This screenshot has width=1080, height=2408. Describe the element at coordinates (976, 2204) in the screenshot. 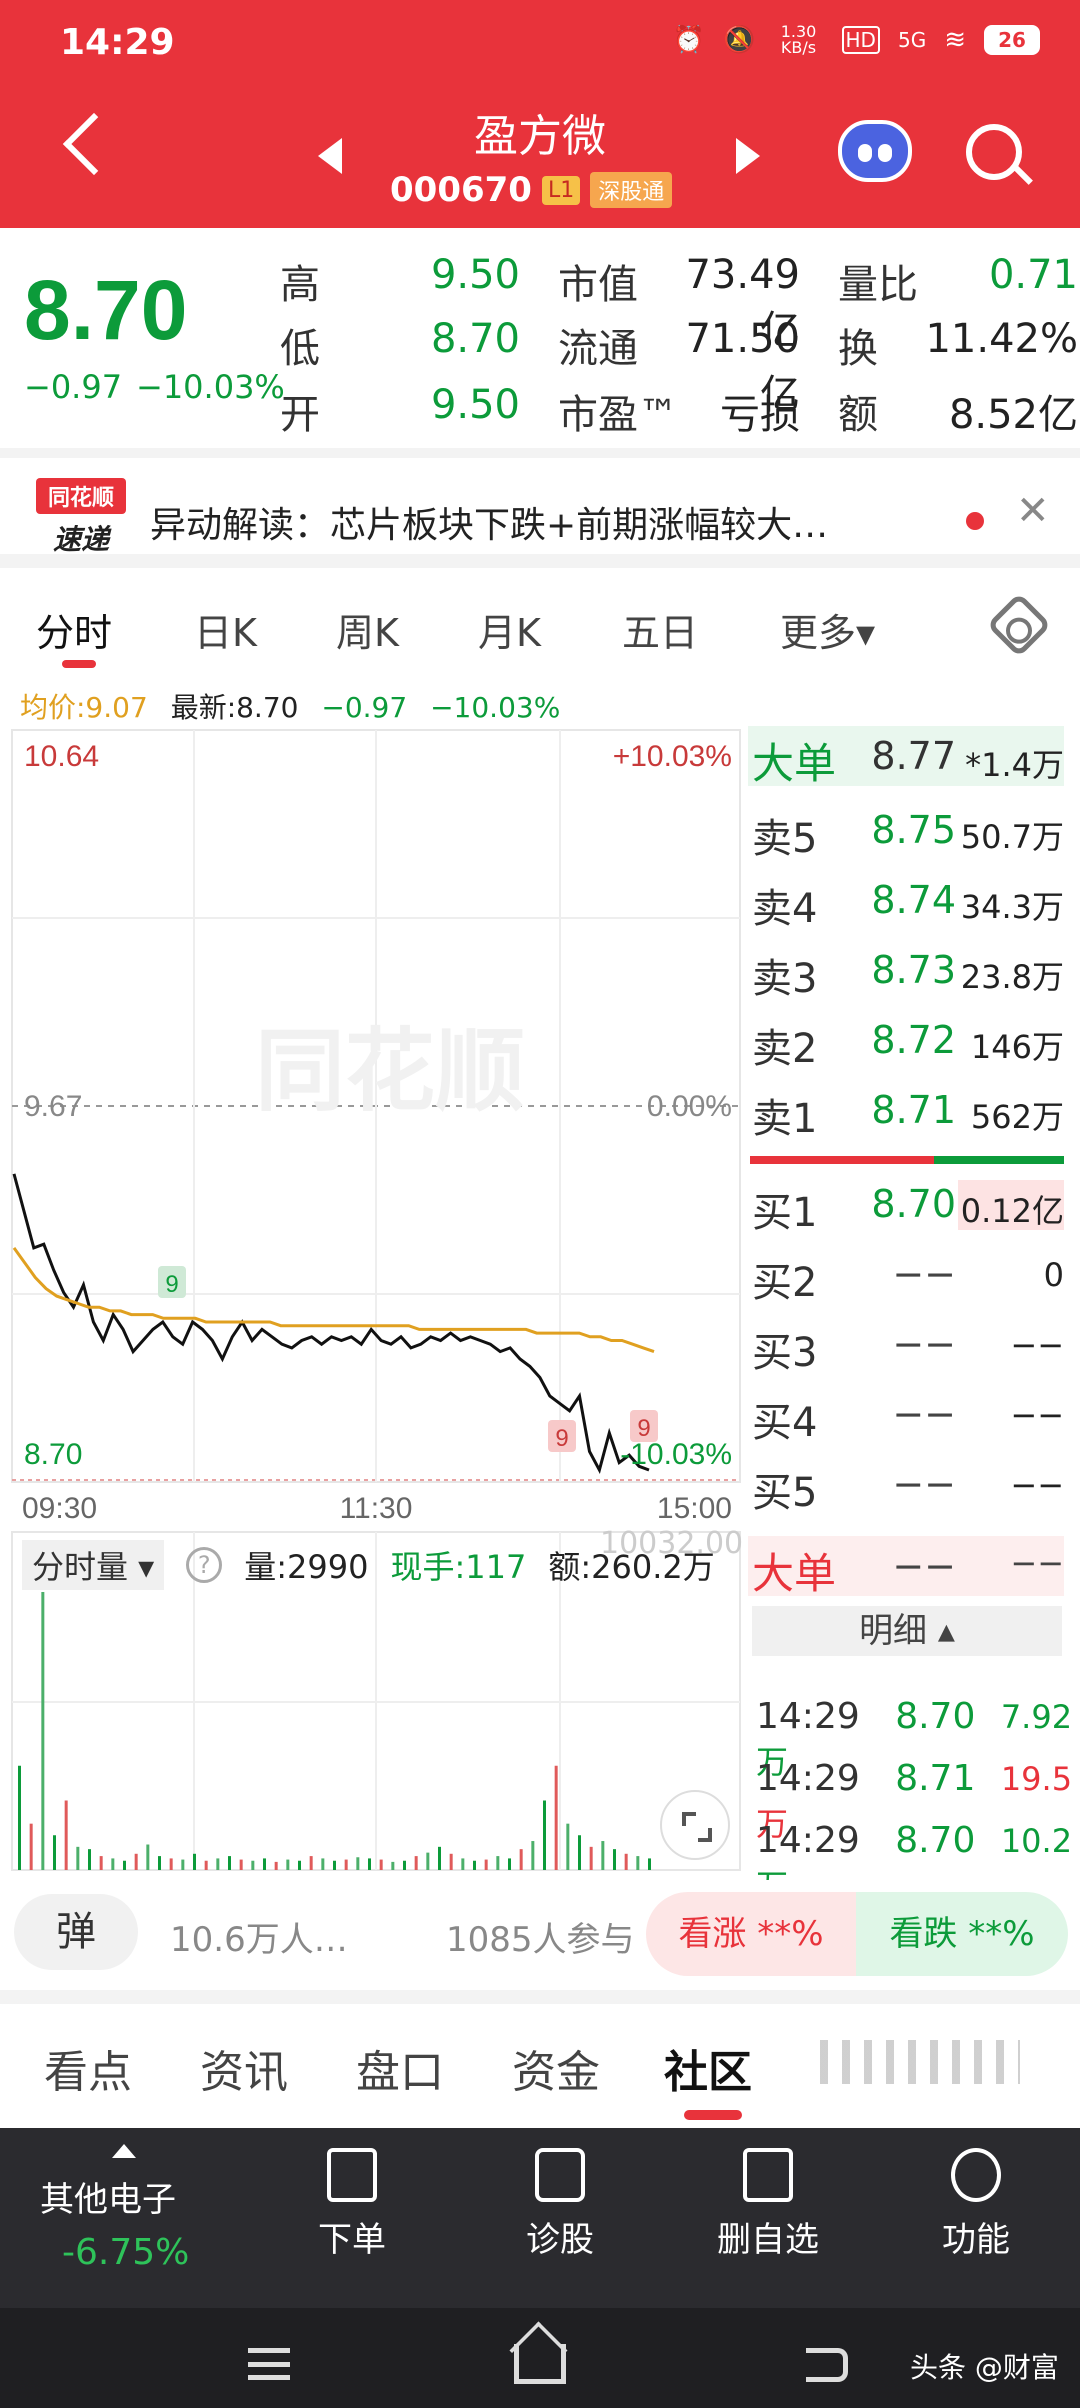

I see `function-button: 功能` at that location.